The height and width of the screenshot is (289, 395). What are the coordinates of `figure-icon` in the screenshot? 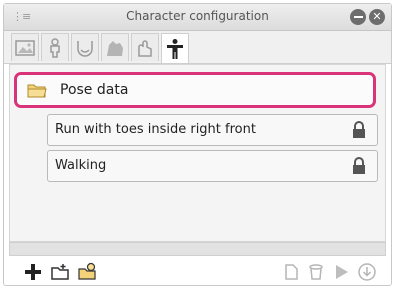 It's located at (55, 47).